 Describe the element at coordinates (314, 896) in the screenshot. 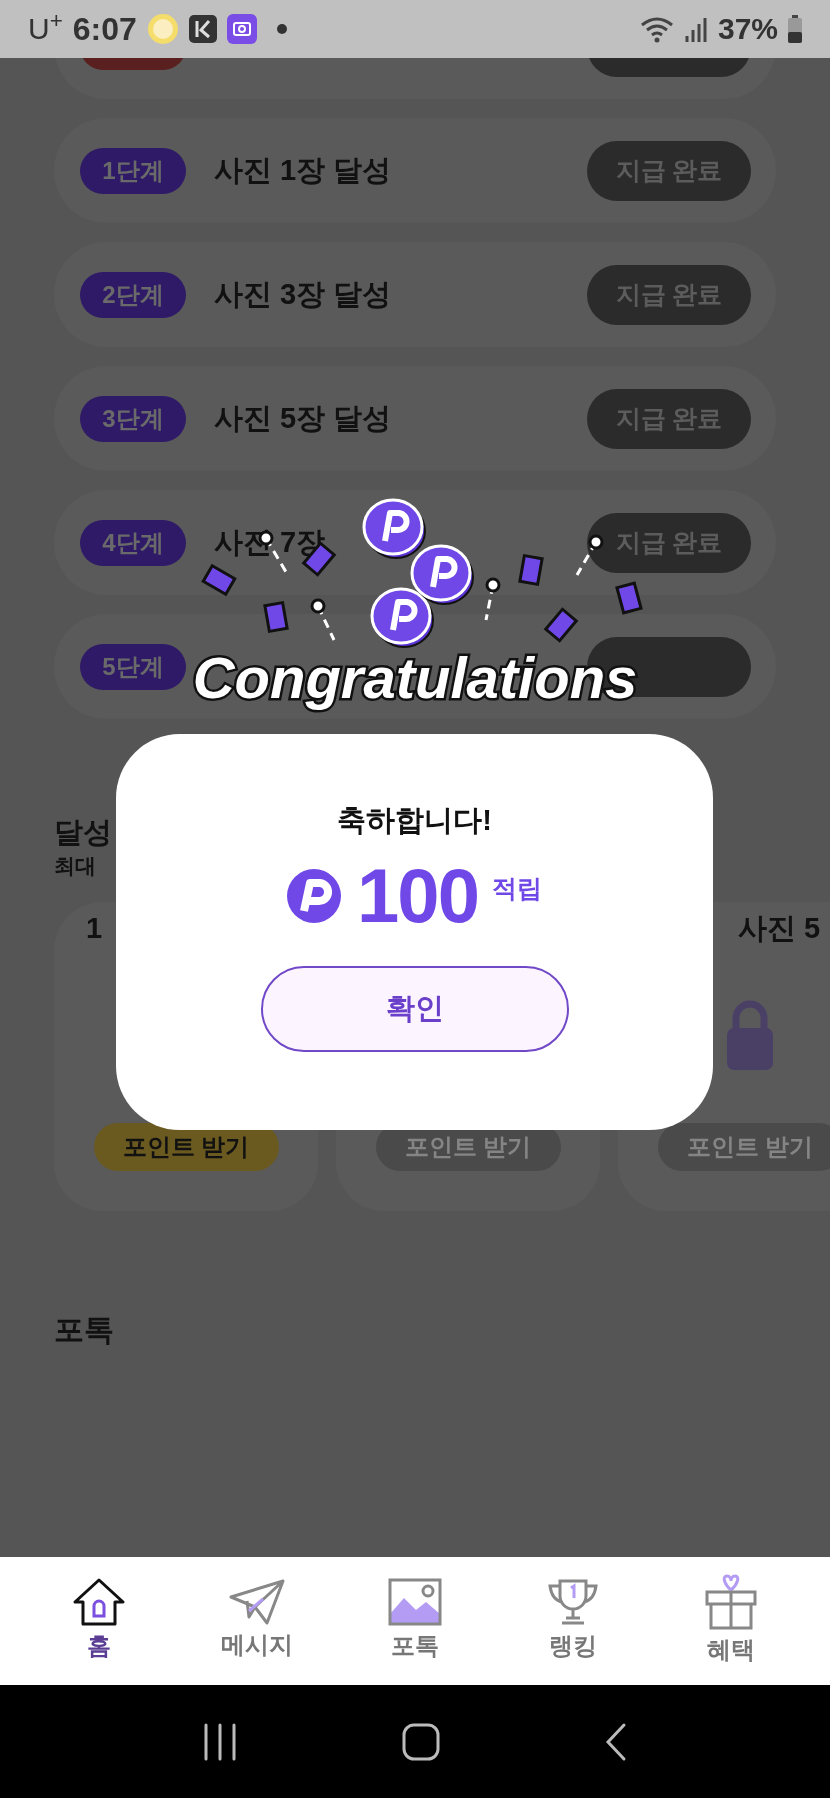

I see `point-coin-icon` at that location.